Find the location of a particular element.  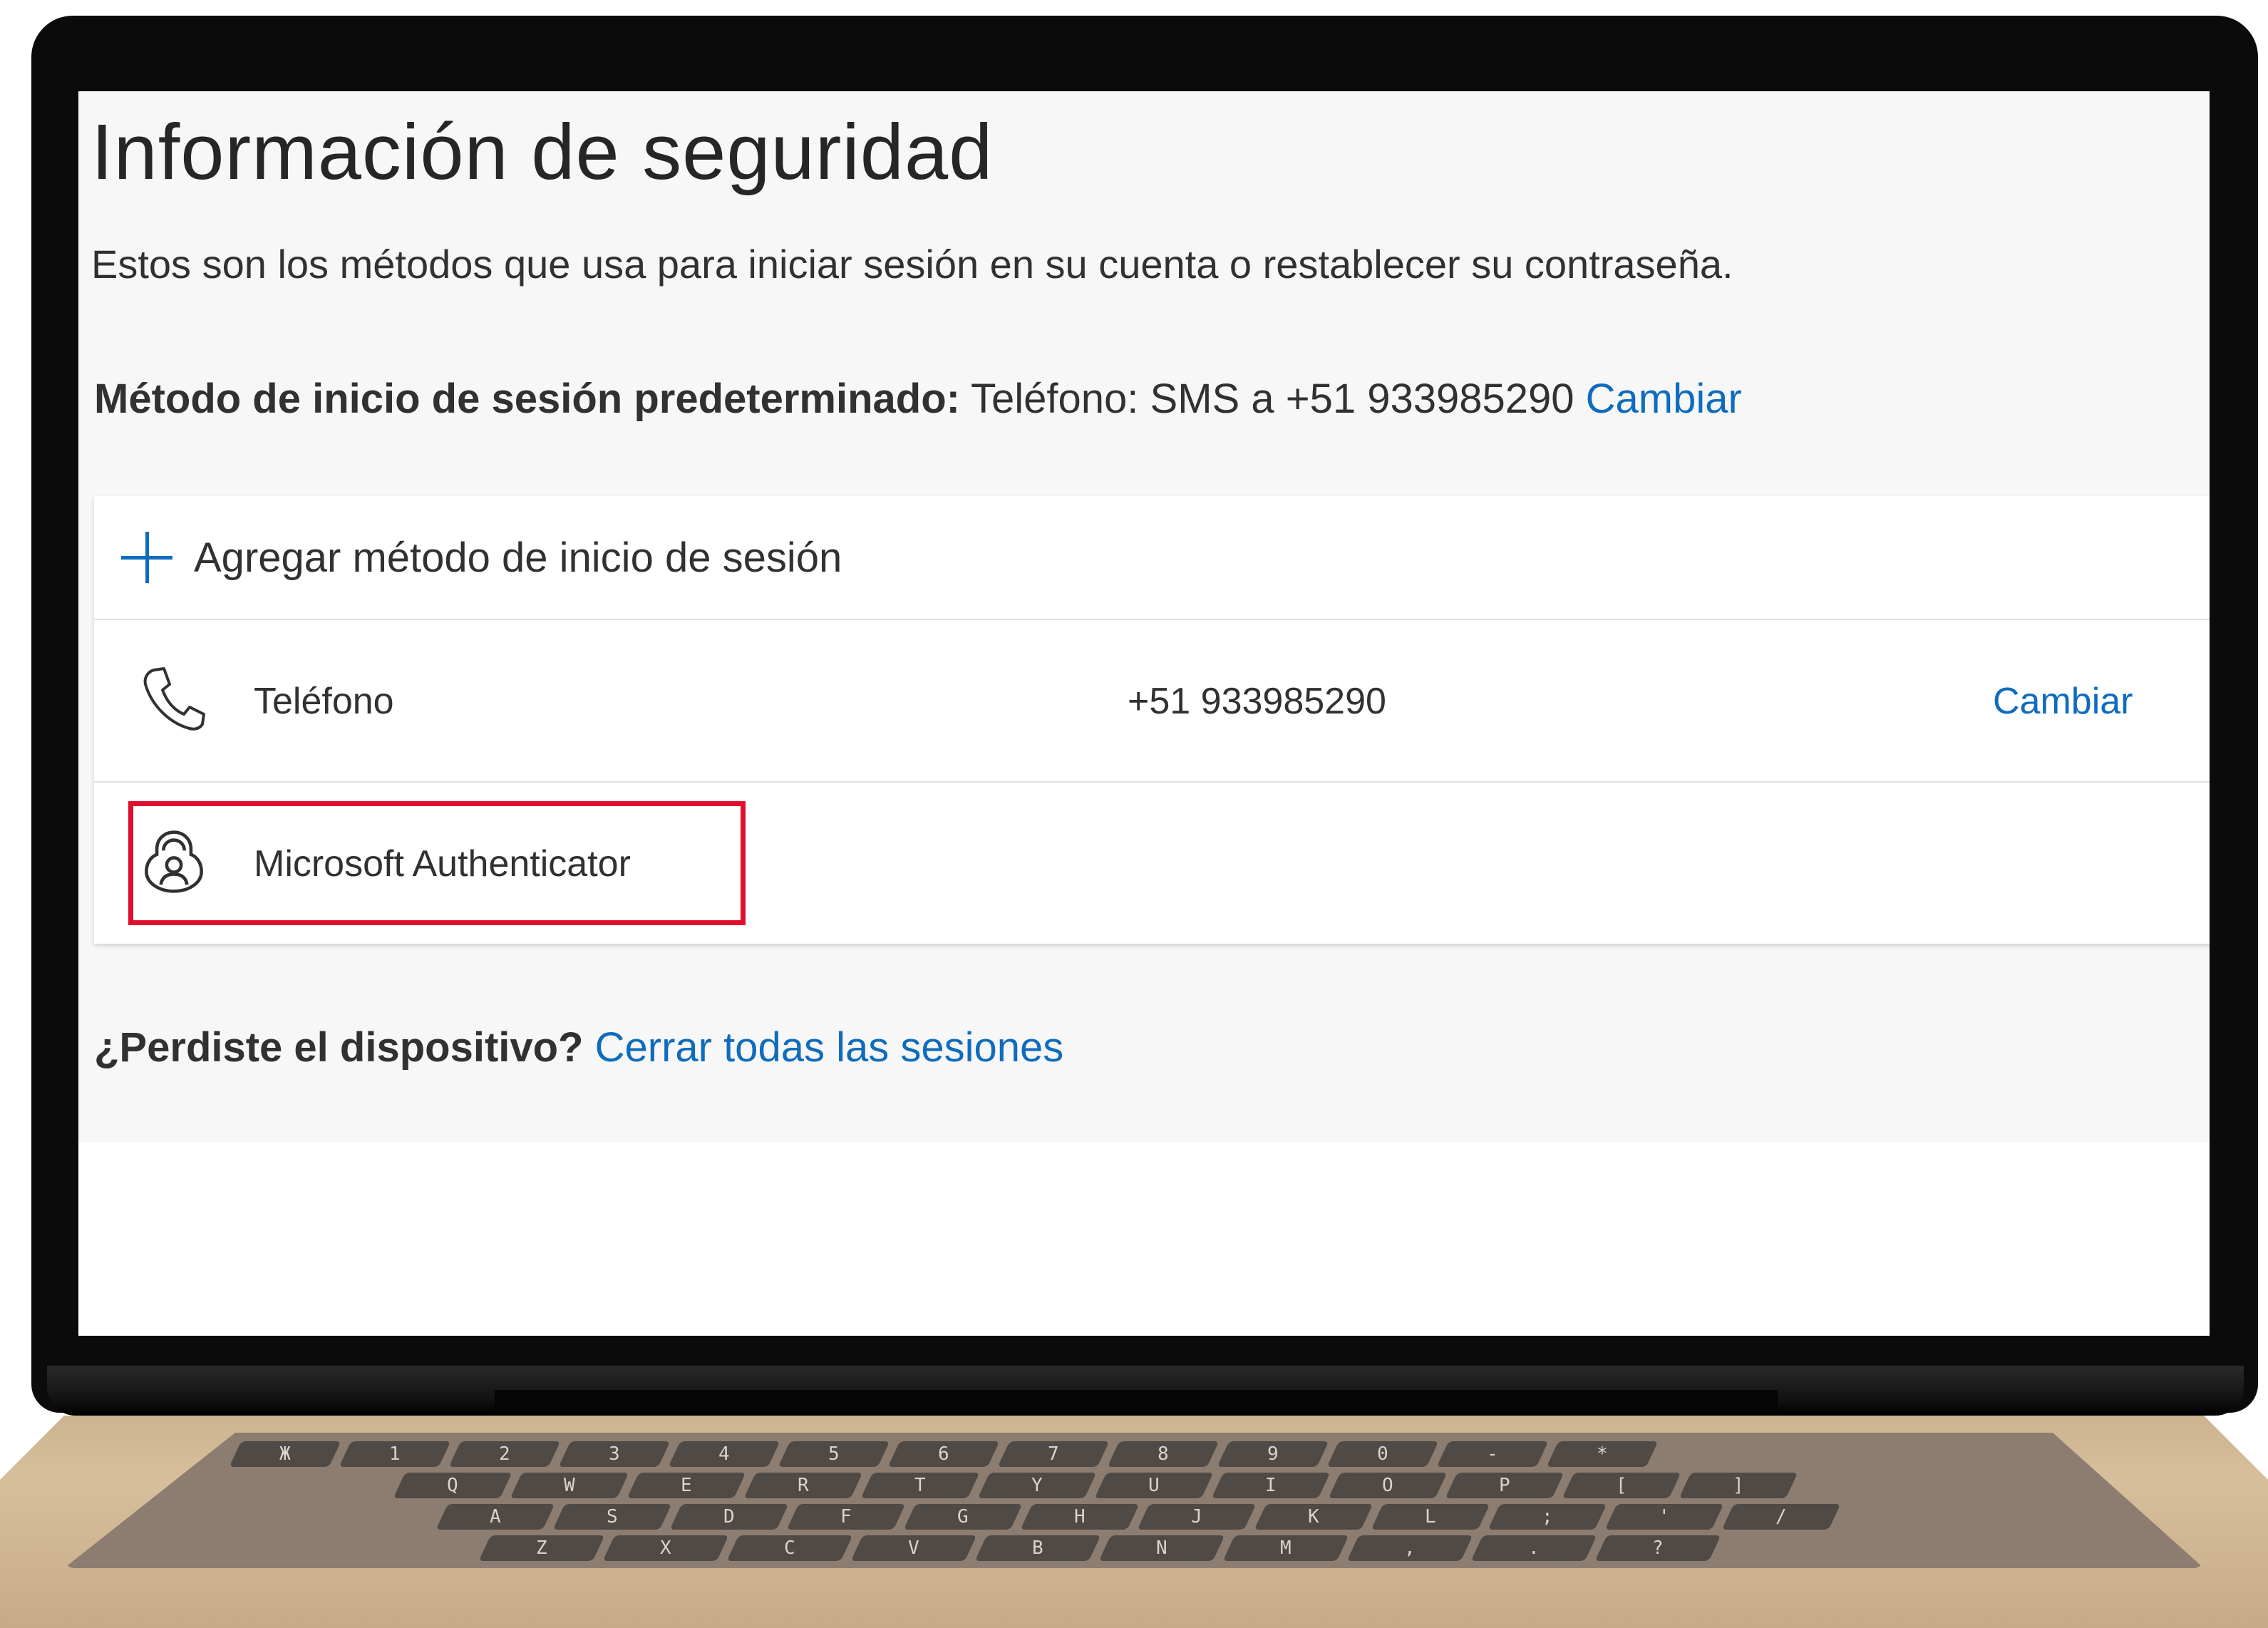

key-label: ] is located at coordinates (1738, 1485).